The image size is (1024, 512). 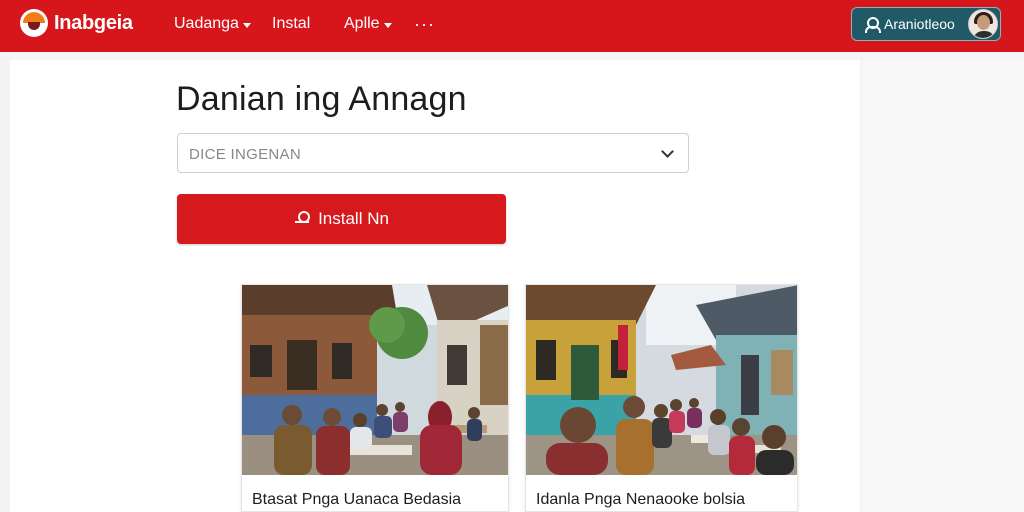 I want to click on avatar-body, so click(x=984, y=34).